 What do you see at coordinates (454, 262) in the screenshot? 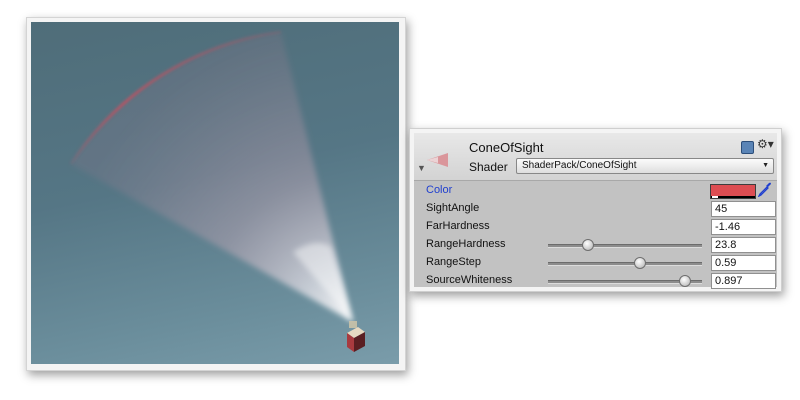
I see `property-label: RangeStep` at bounding box center [454, 262].